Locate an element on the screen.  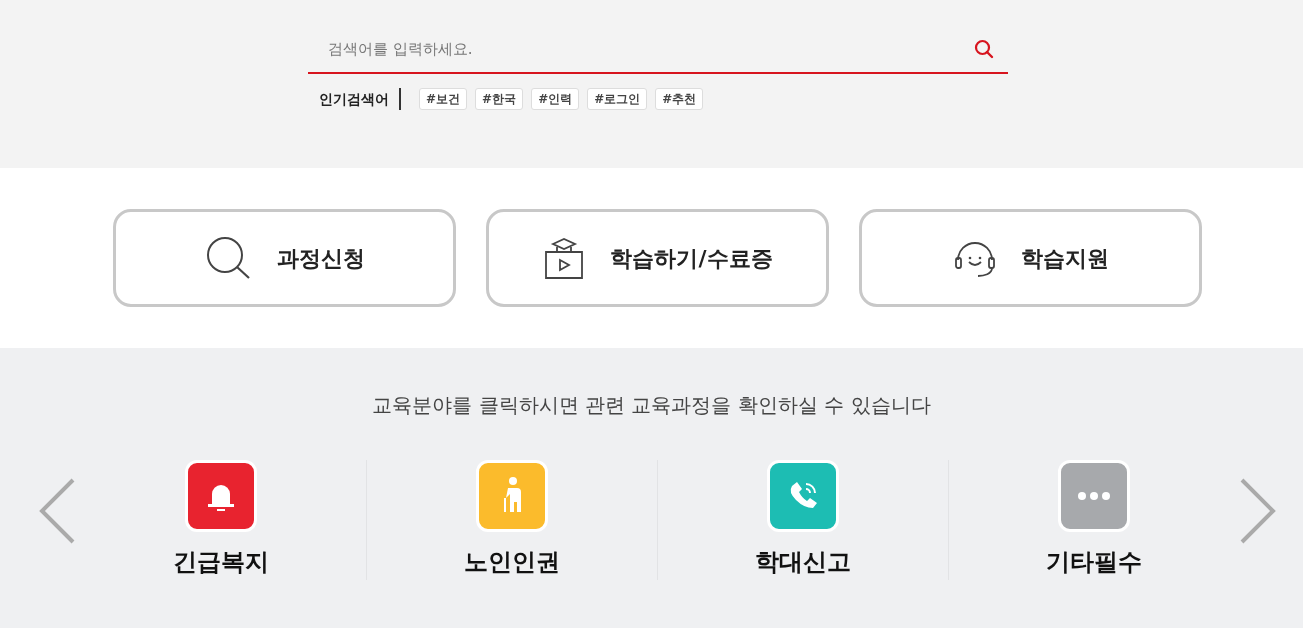
popular-tag: #한국 is located at coordinates (499, 99).